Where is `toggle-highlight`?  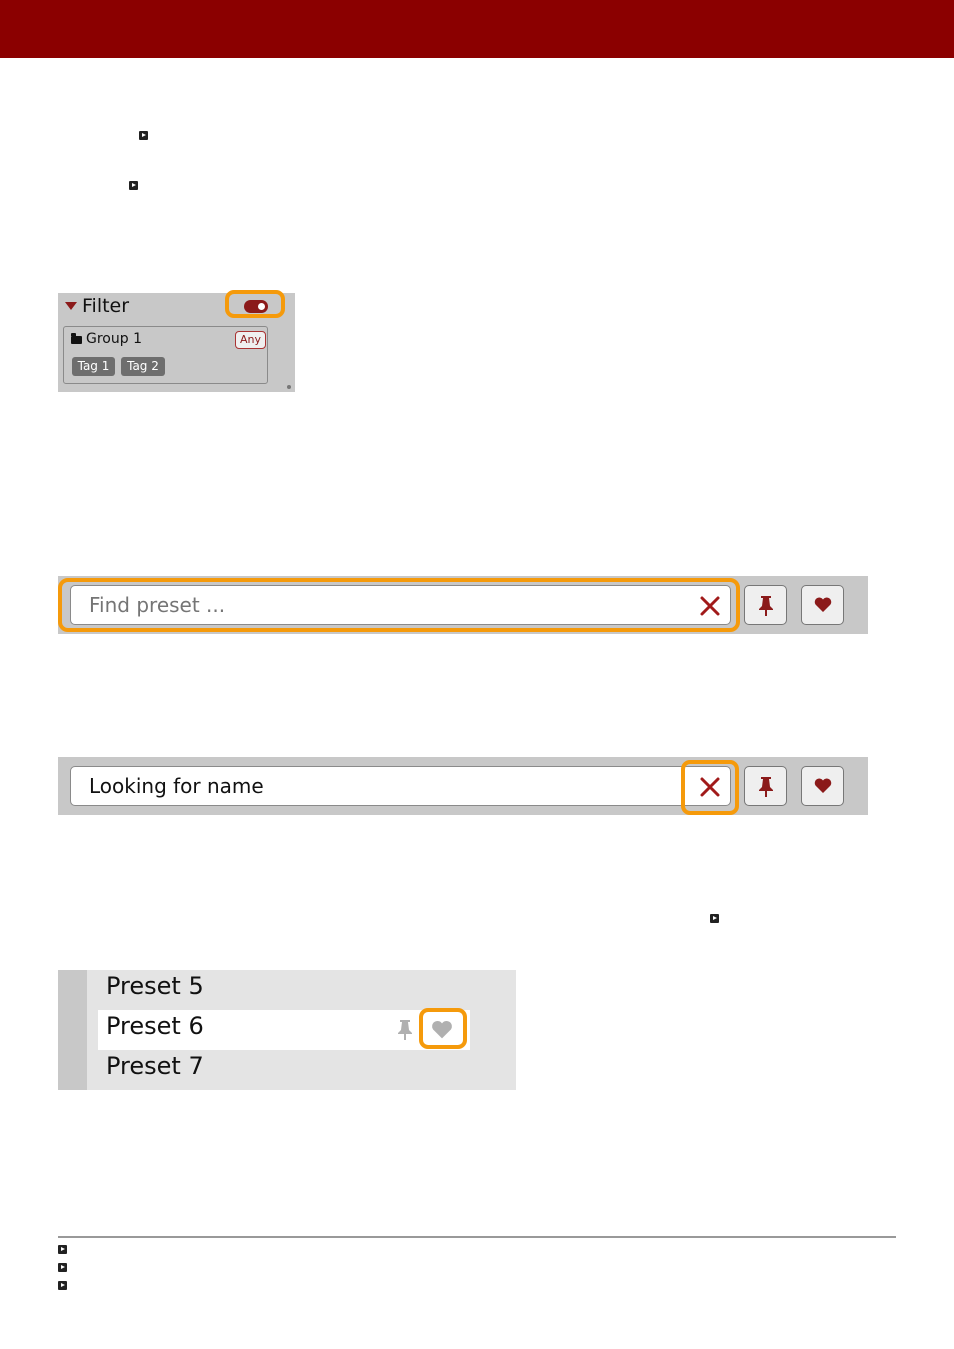 toggle-highlight is located at coordinates (255, 304).